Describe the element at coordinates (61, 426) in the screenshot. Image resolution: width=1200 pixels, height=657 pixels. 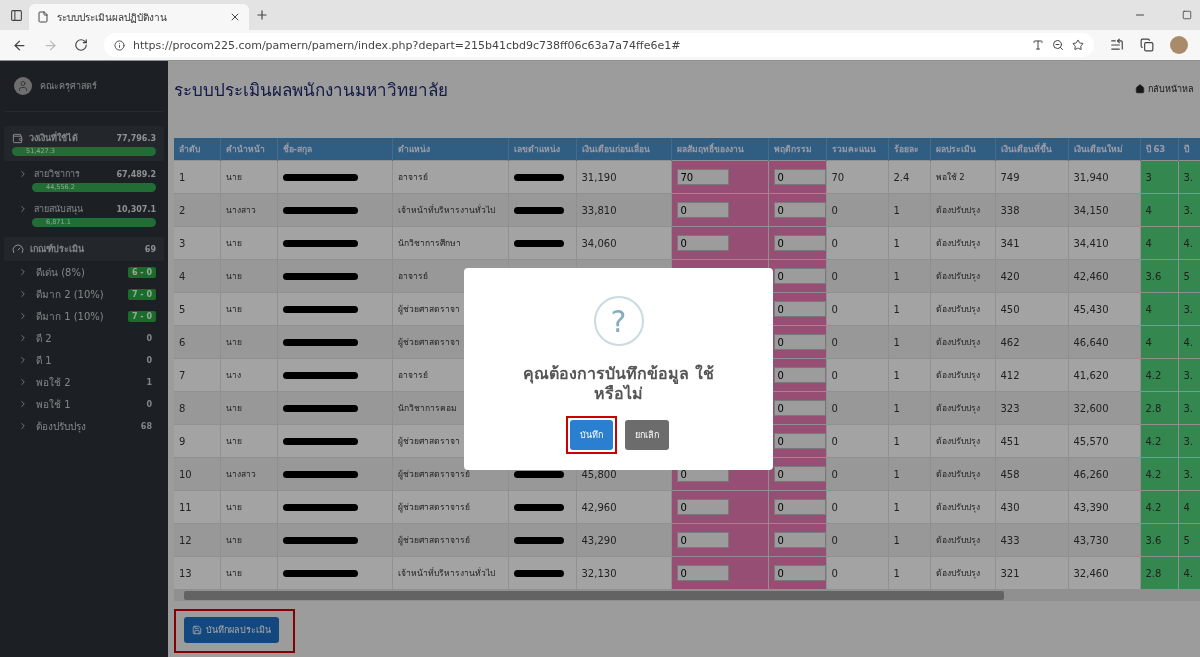
I see `criteria-item: ต้องปรับปรุง` at that location.